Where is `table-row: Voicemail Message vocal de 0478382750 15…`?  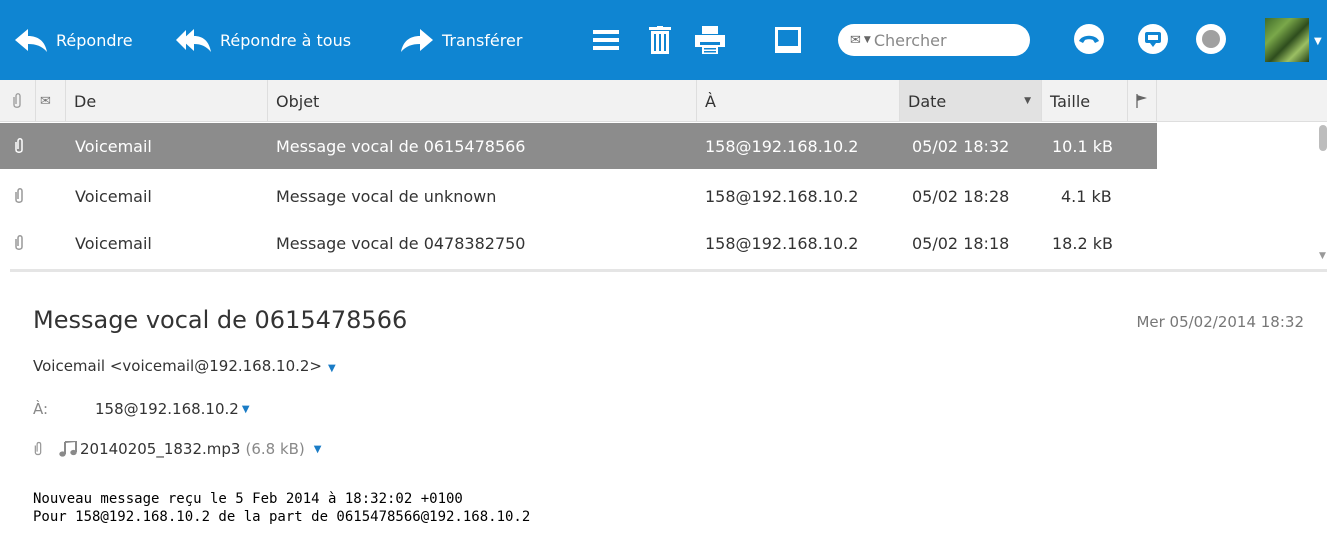 table-row: Voicemail Message vocal de 0478382750 15… is located at coordinates (578, 243).